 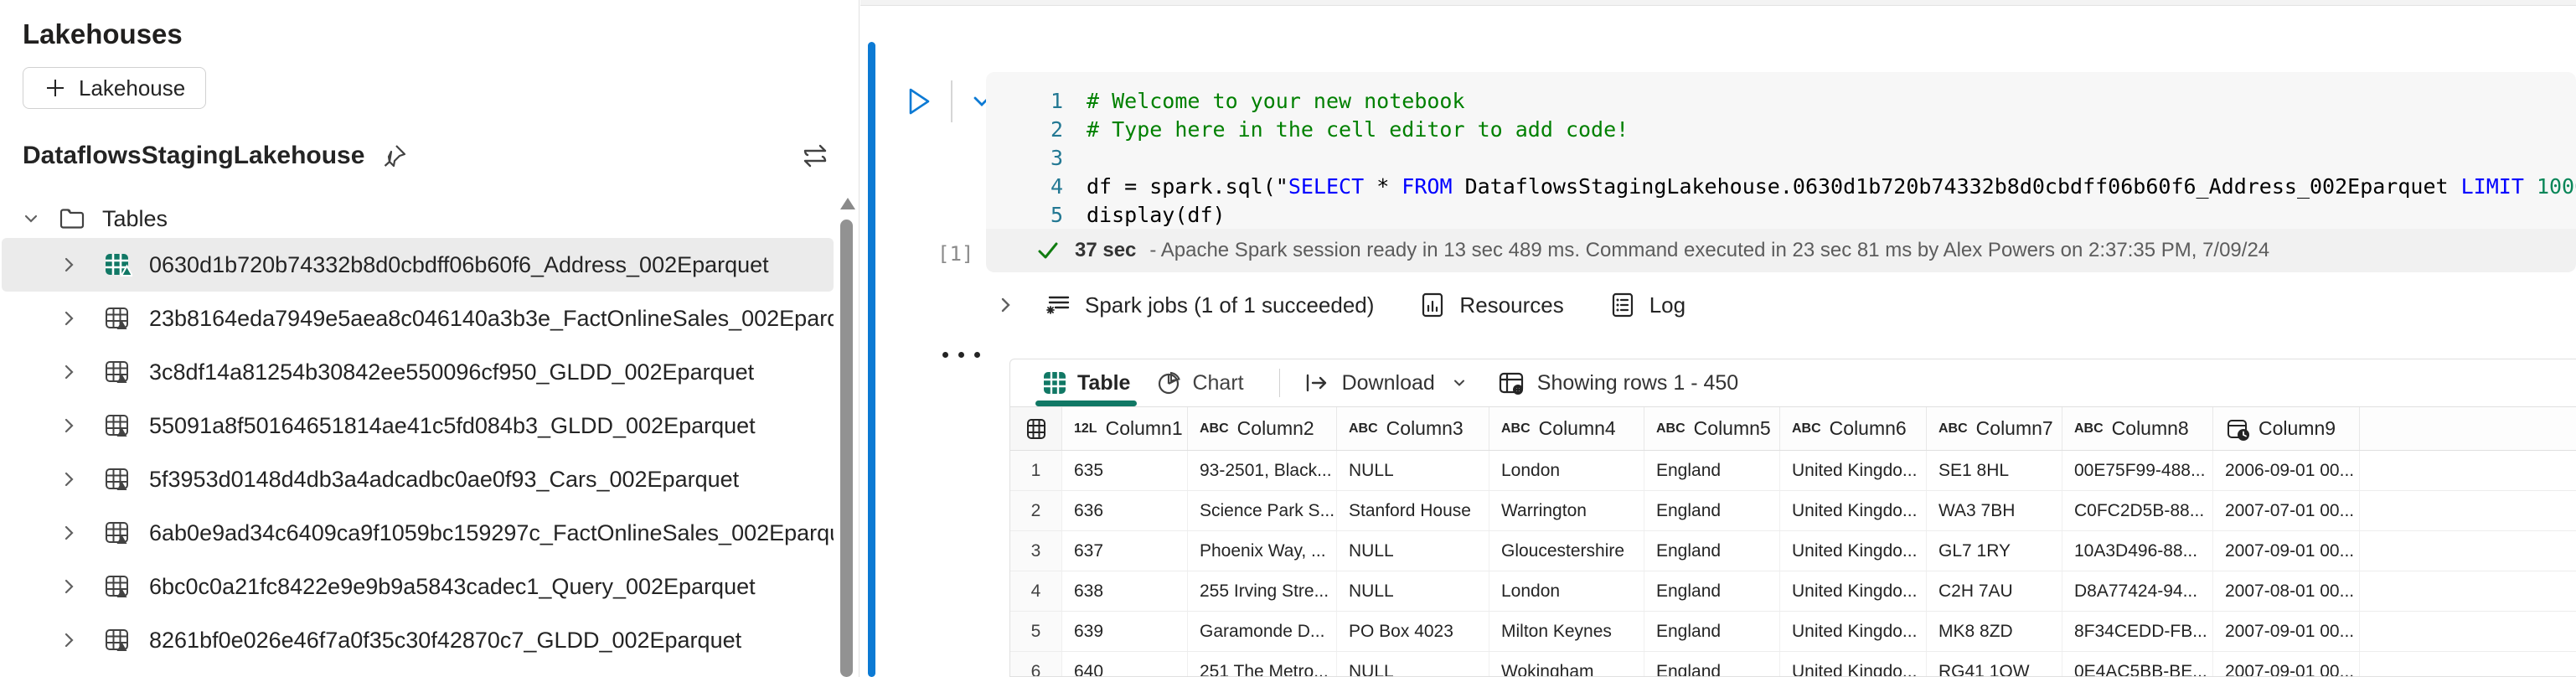 What do you see at coordinates (1781, 101) in the screenshot?
I see `code-line: 1 # Welcome to your new notebook` at bounding box center [1781, 101].